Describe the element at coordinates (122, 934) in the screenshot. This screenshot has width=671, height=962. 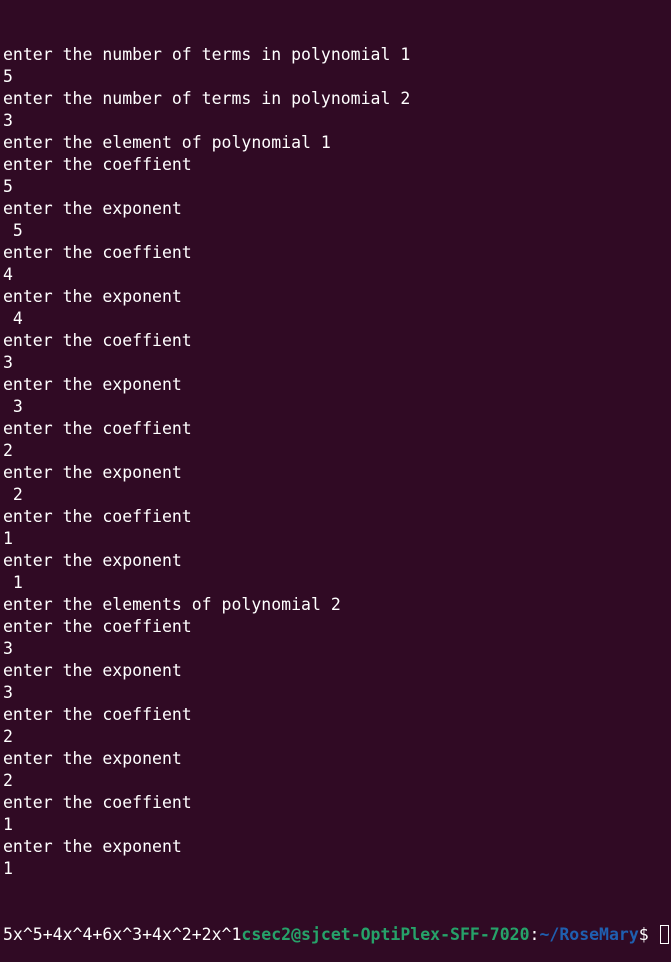
I see `polynomial-result: 5x^5+4x^4+6x^3+4x^2+2x^1` at that location.